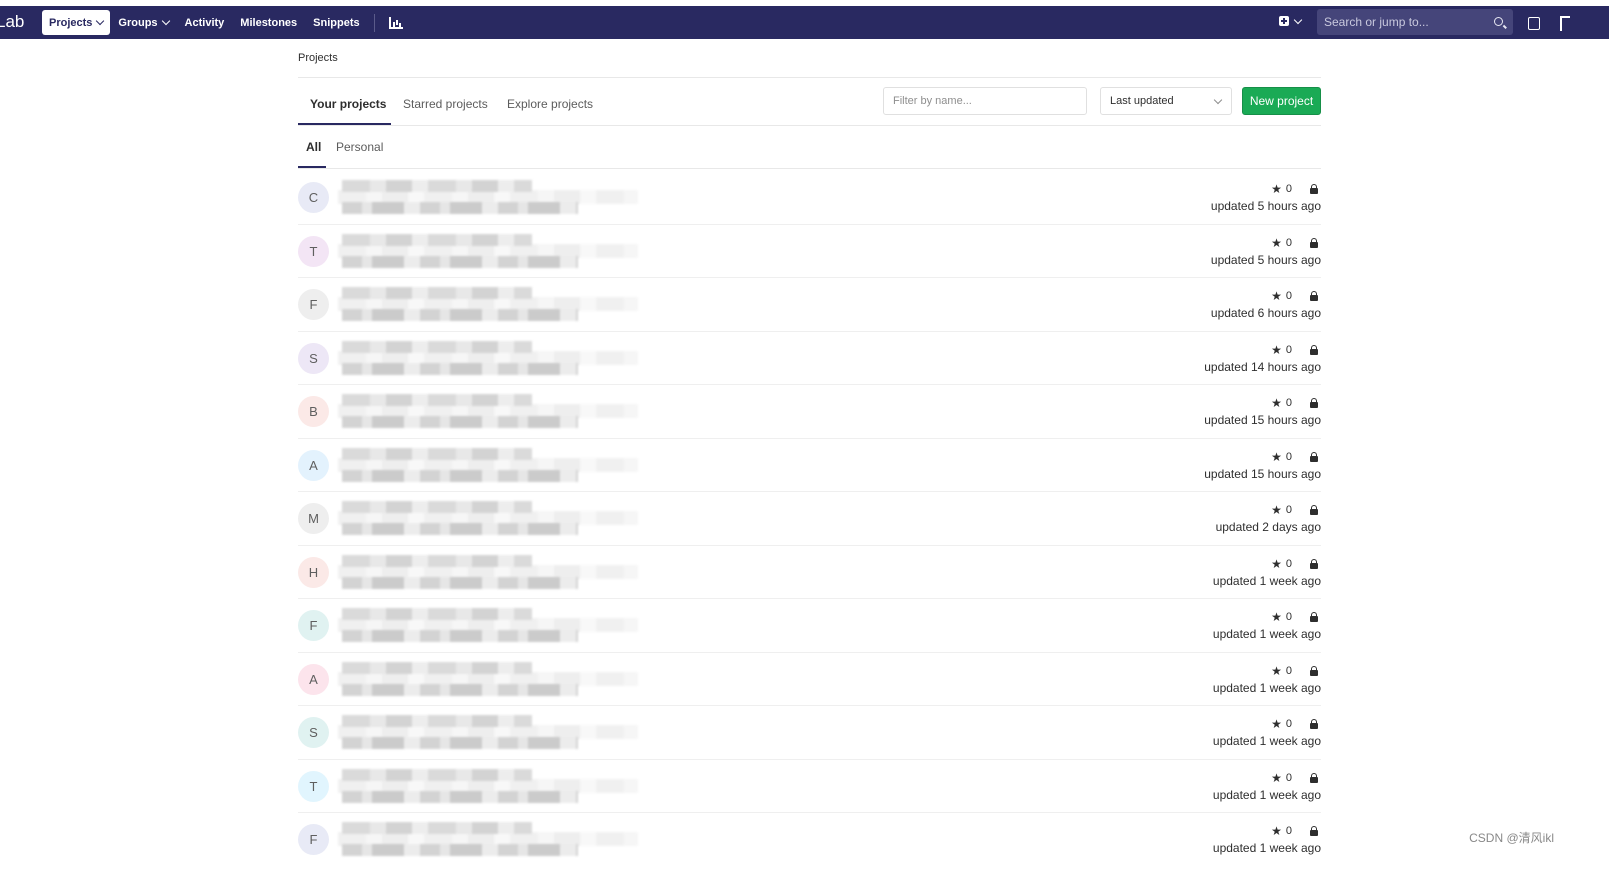 The height and width of the screenshot is (874, 1609). What do you see at coordinates (809, 786) in the screenshot?
I see `project-row: T ★ 0 updated 1 week ago` at bounding box center [809, 786].